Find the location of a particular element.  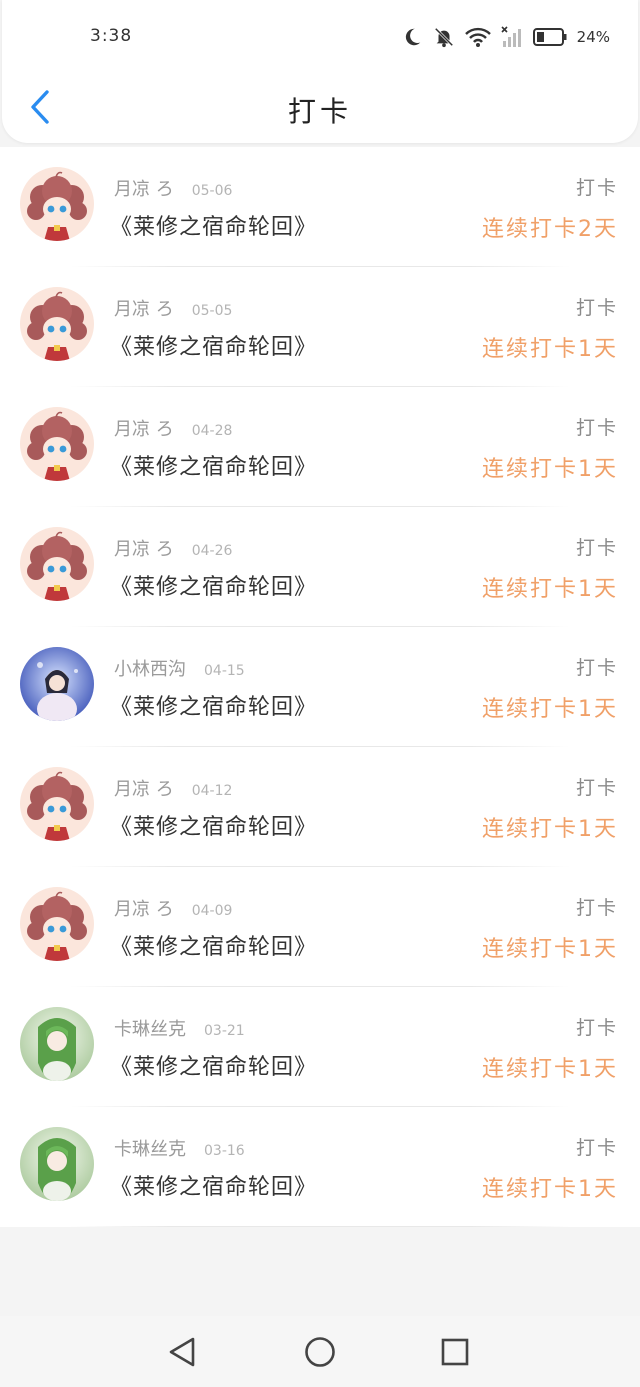

streak-text: 连续打卡2天 is located at coordinates (550, 229).